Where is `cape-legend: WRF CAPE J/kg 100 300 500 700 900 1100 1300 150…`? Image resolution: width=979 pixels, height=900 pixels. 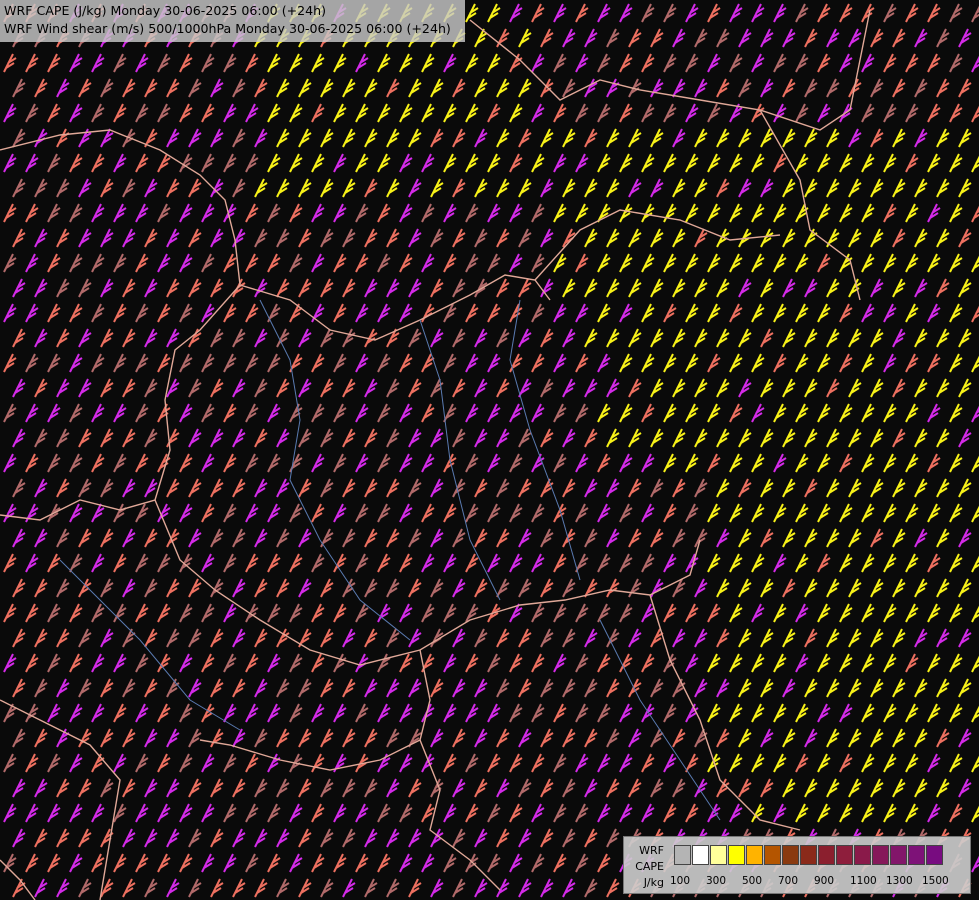 cape-legend: WRF CAPE J/kg 100 300 500 700 900 1100 1300 150… is located at coordinates (797, 865).